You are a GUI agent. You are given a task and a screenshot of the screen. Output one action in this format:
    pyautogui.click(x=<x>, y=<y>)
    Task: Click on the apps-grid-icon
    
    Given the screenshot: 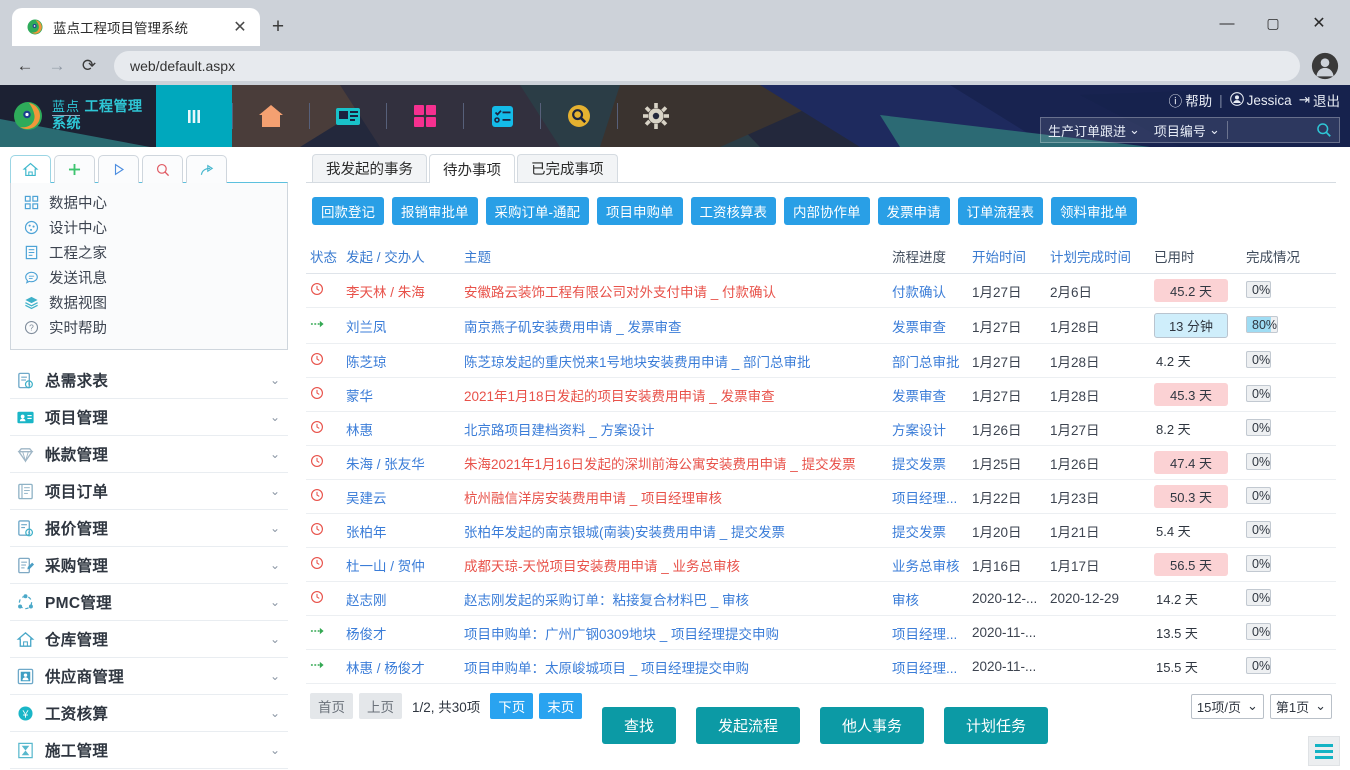 What is the action you would take?
    pyautogui.click(x=425, y=116)
    